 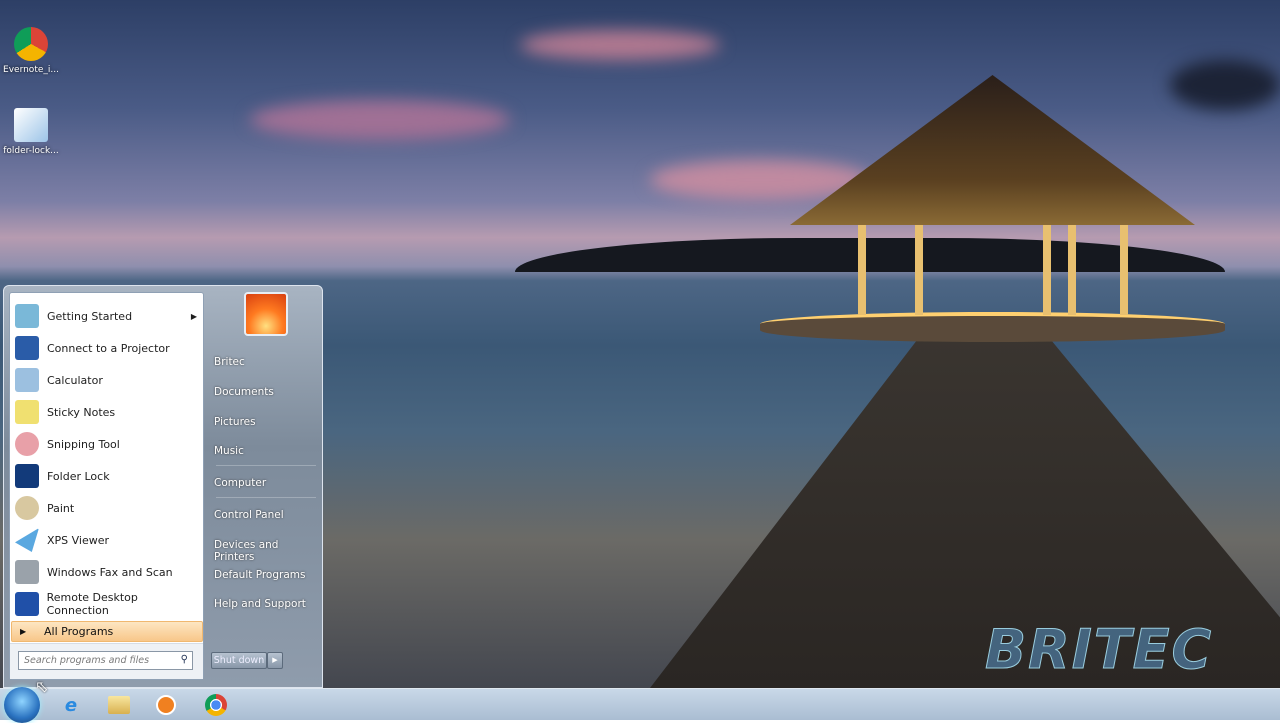 What do you see at coordinates (27, 412) in the screenshot?
I see `sticky-notes-icon` at bounding box center [27, 412].